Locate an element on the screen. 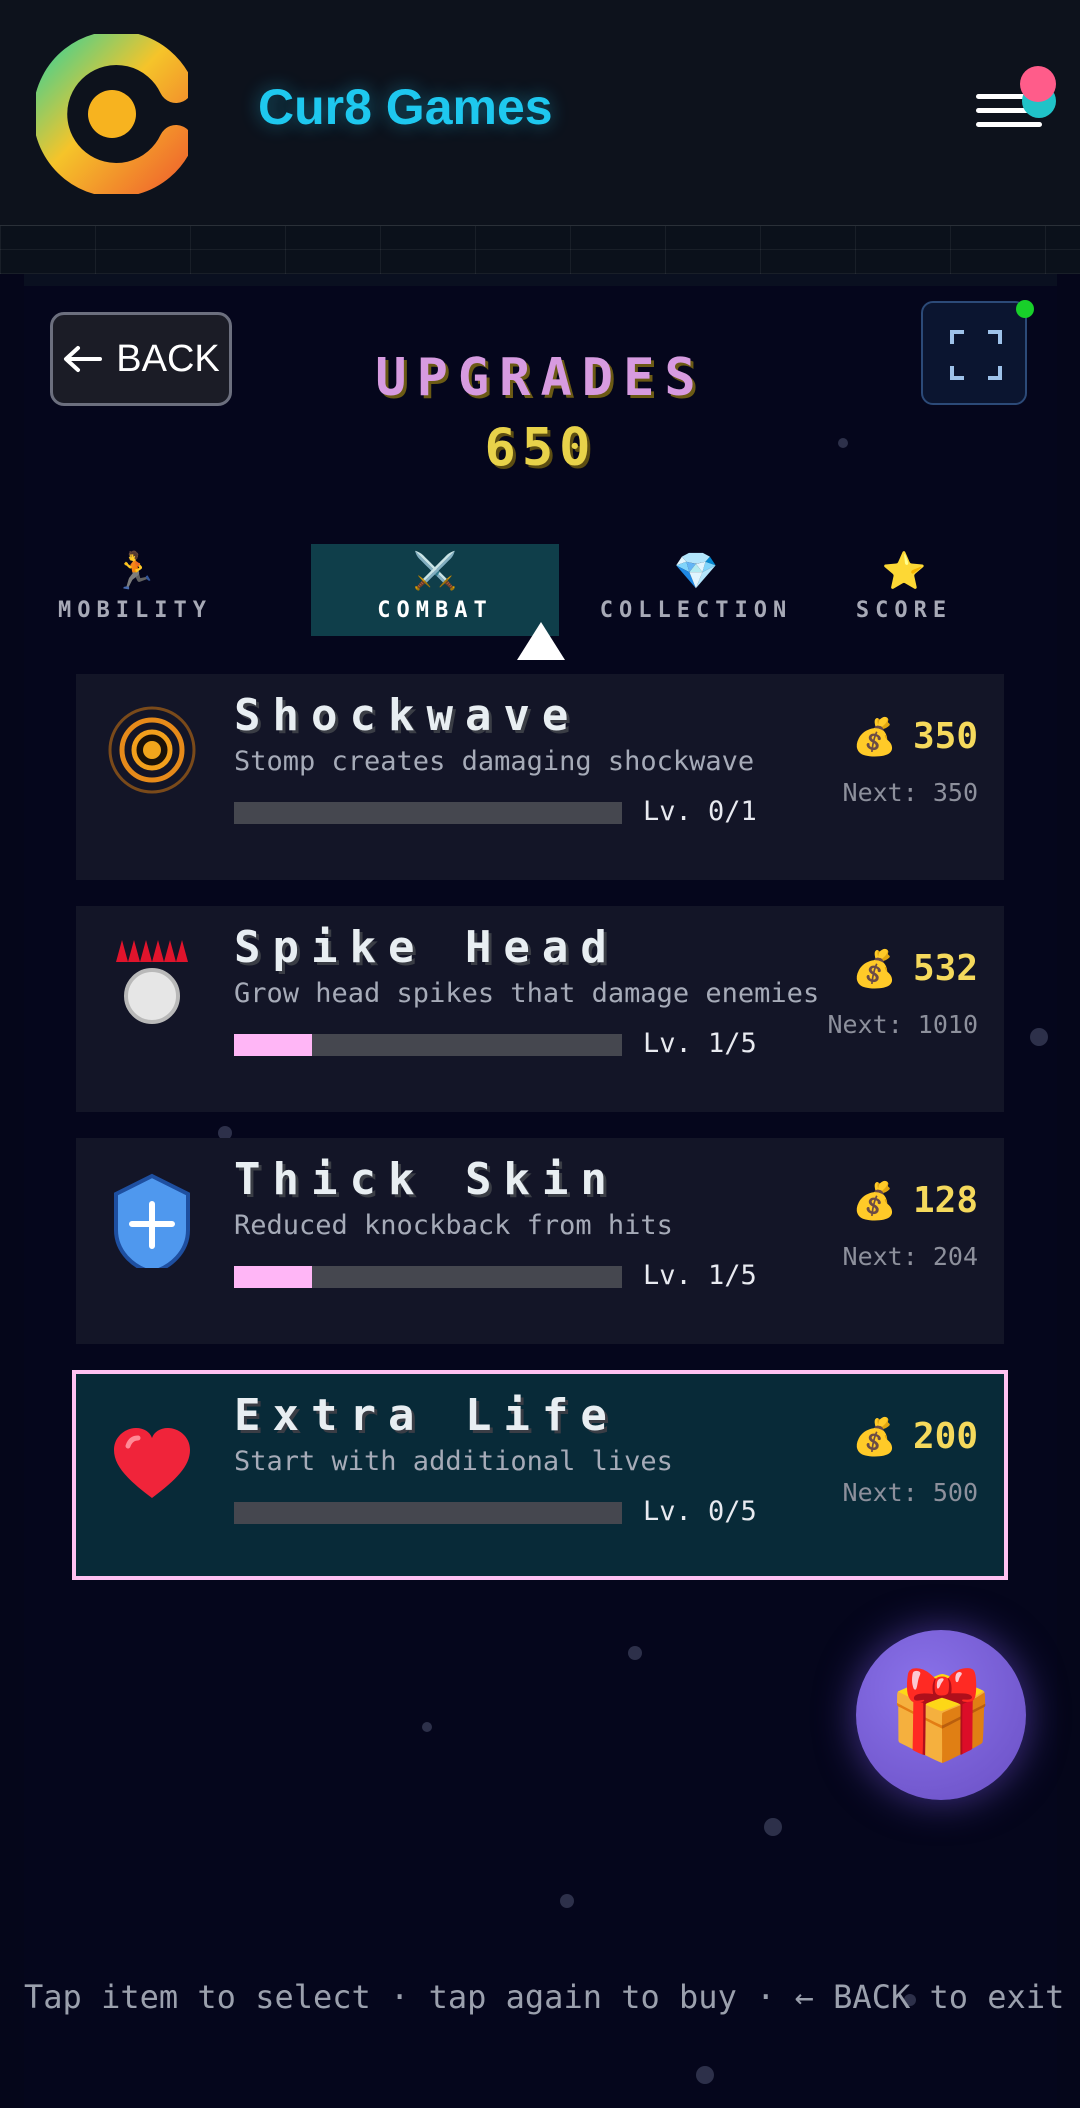 The image size is (1080, 2108). header-grid-strip is located at coordinates (540, 250).